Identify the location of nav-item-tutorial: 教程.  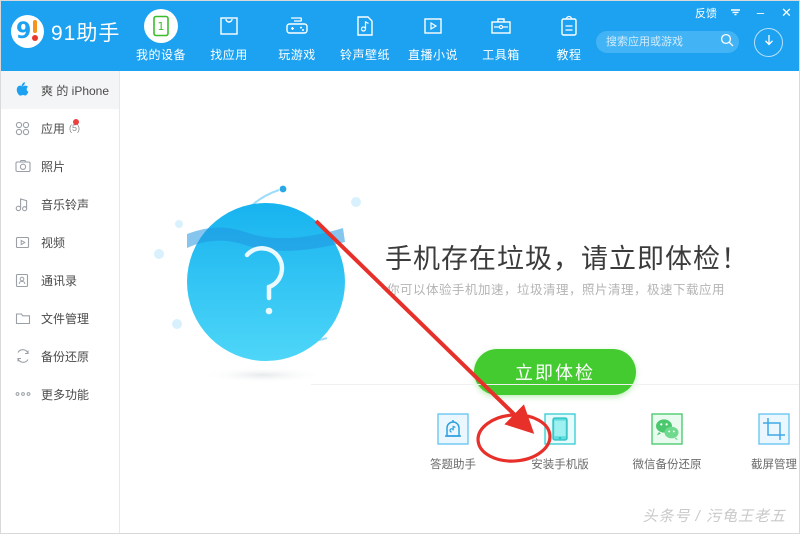
(569, 35).